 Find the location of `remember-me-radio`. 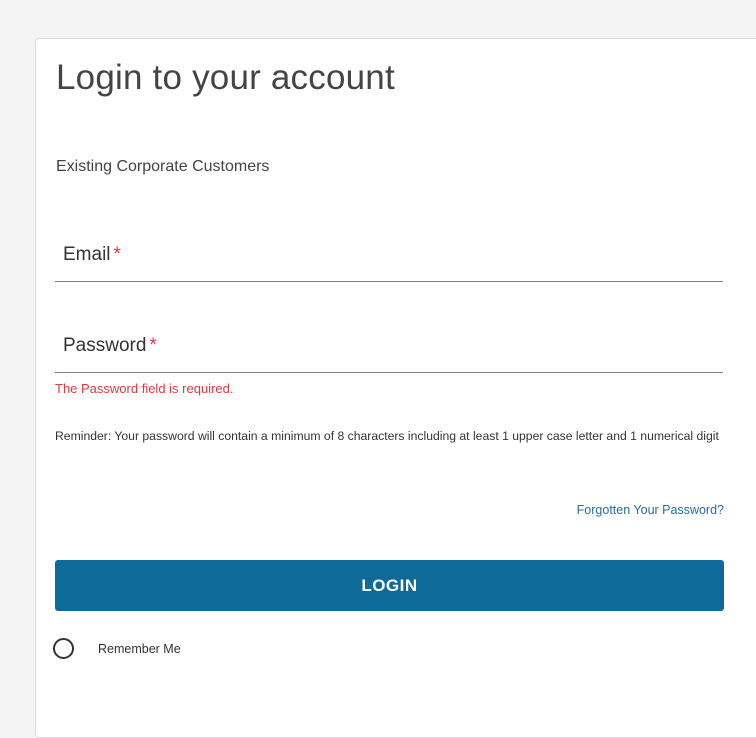

remember-me-radio is located at coordinates (63, 648).